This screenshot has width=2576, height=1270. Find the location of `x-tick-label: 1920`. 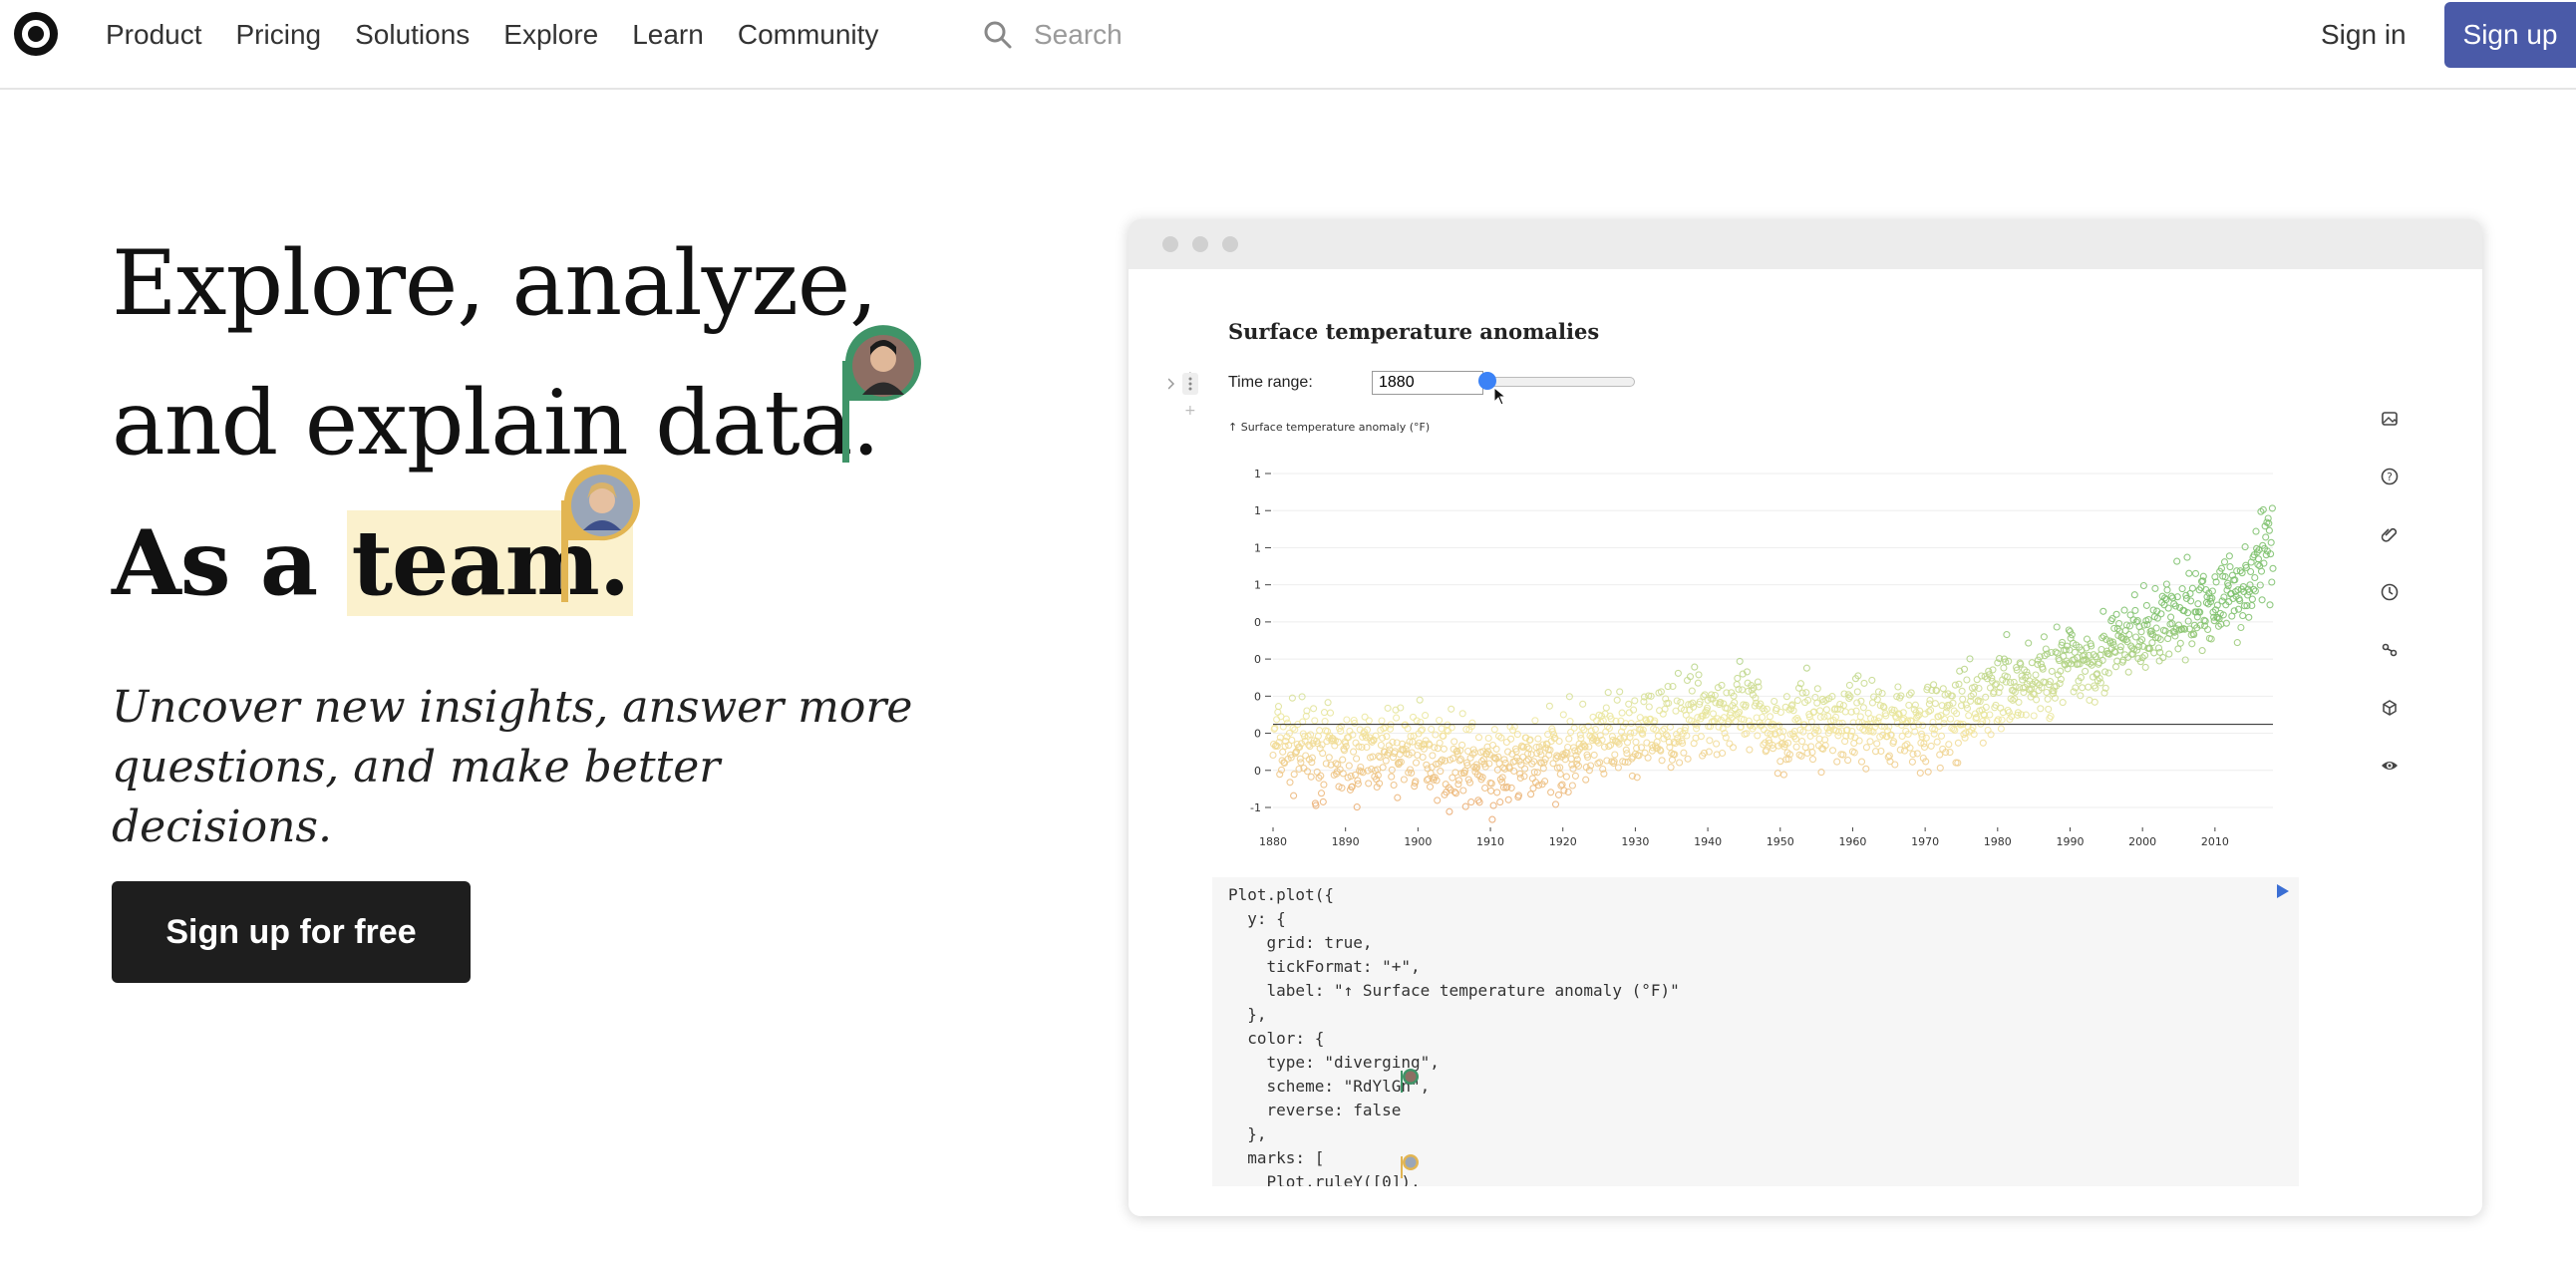

x-tick-label: 1920 is located at coordinates (1563, 842).